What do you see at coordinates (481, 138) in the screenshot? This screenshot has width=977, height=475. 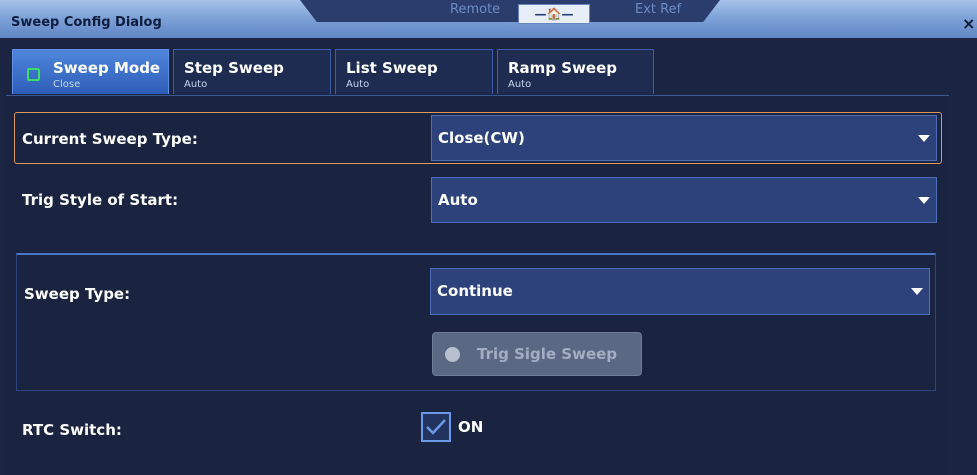 I see `current-sweep-type-value: Close(CW)` at bounding box center [481, 138].